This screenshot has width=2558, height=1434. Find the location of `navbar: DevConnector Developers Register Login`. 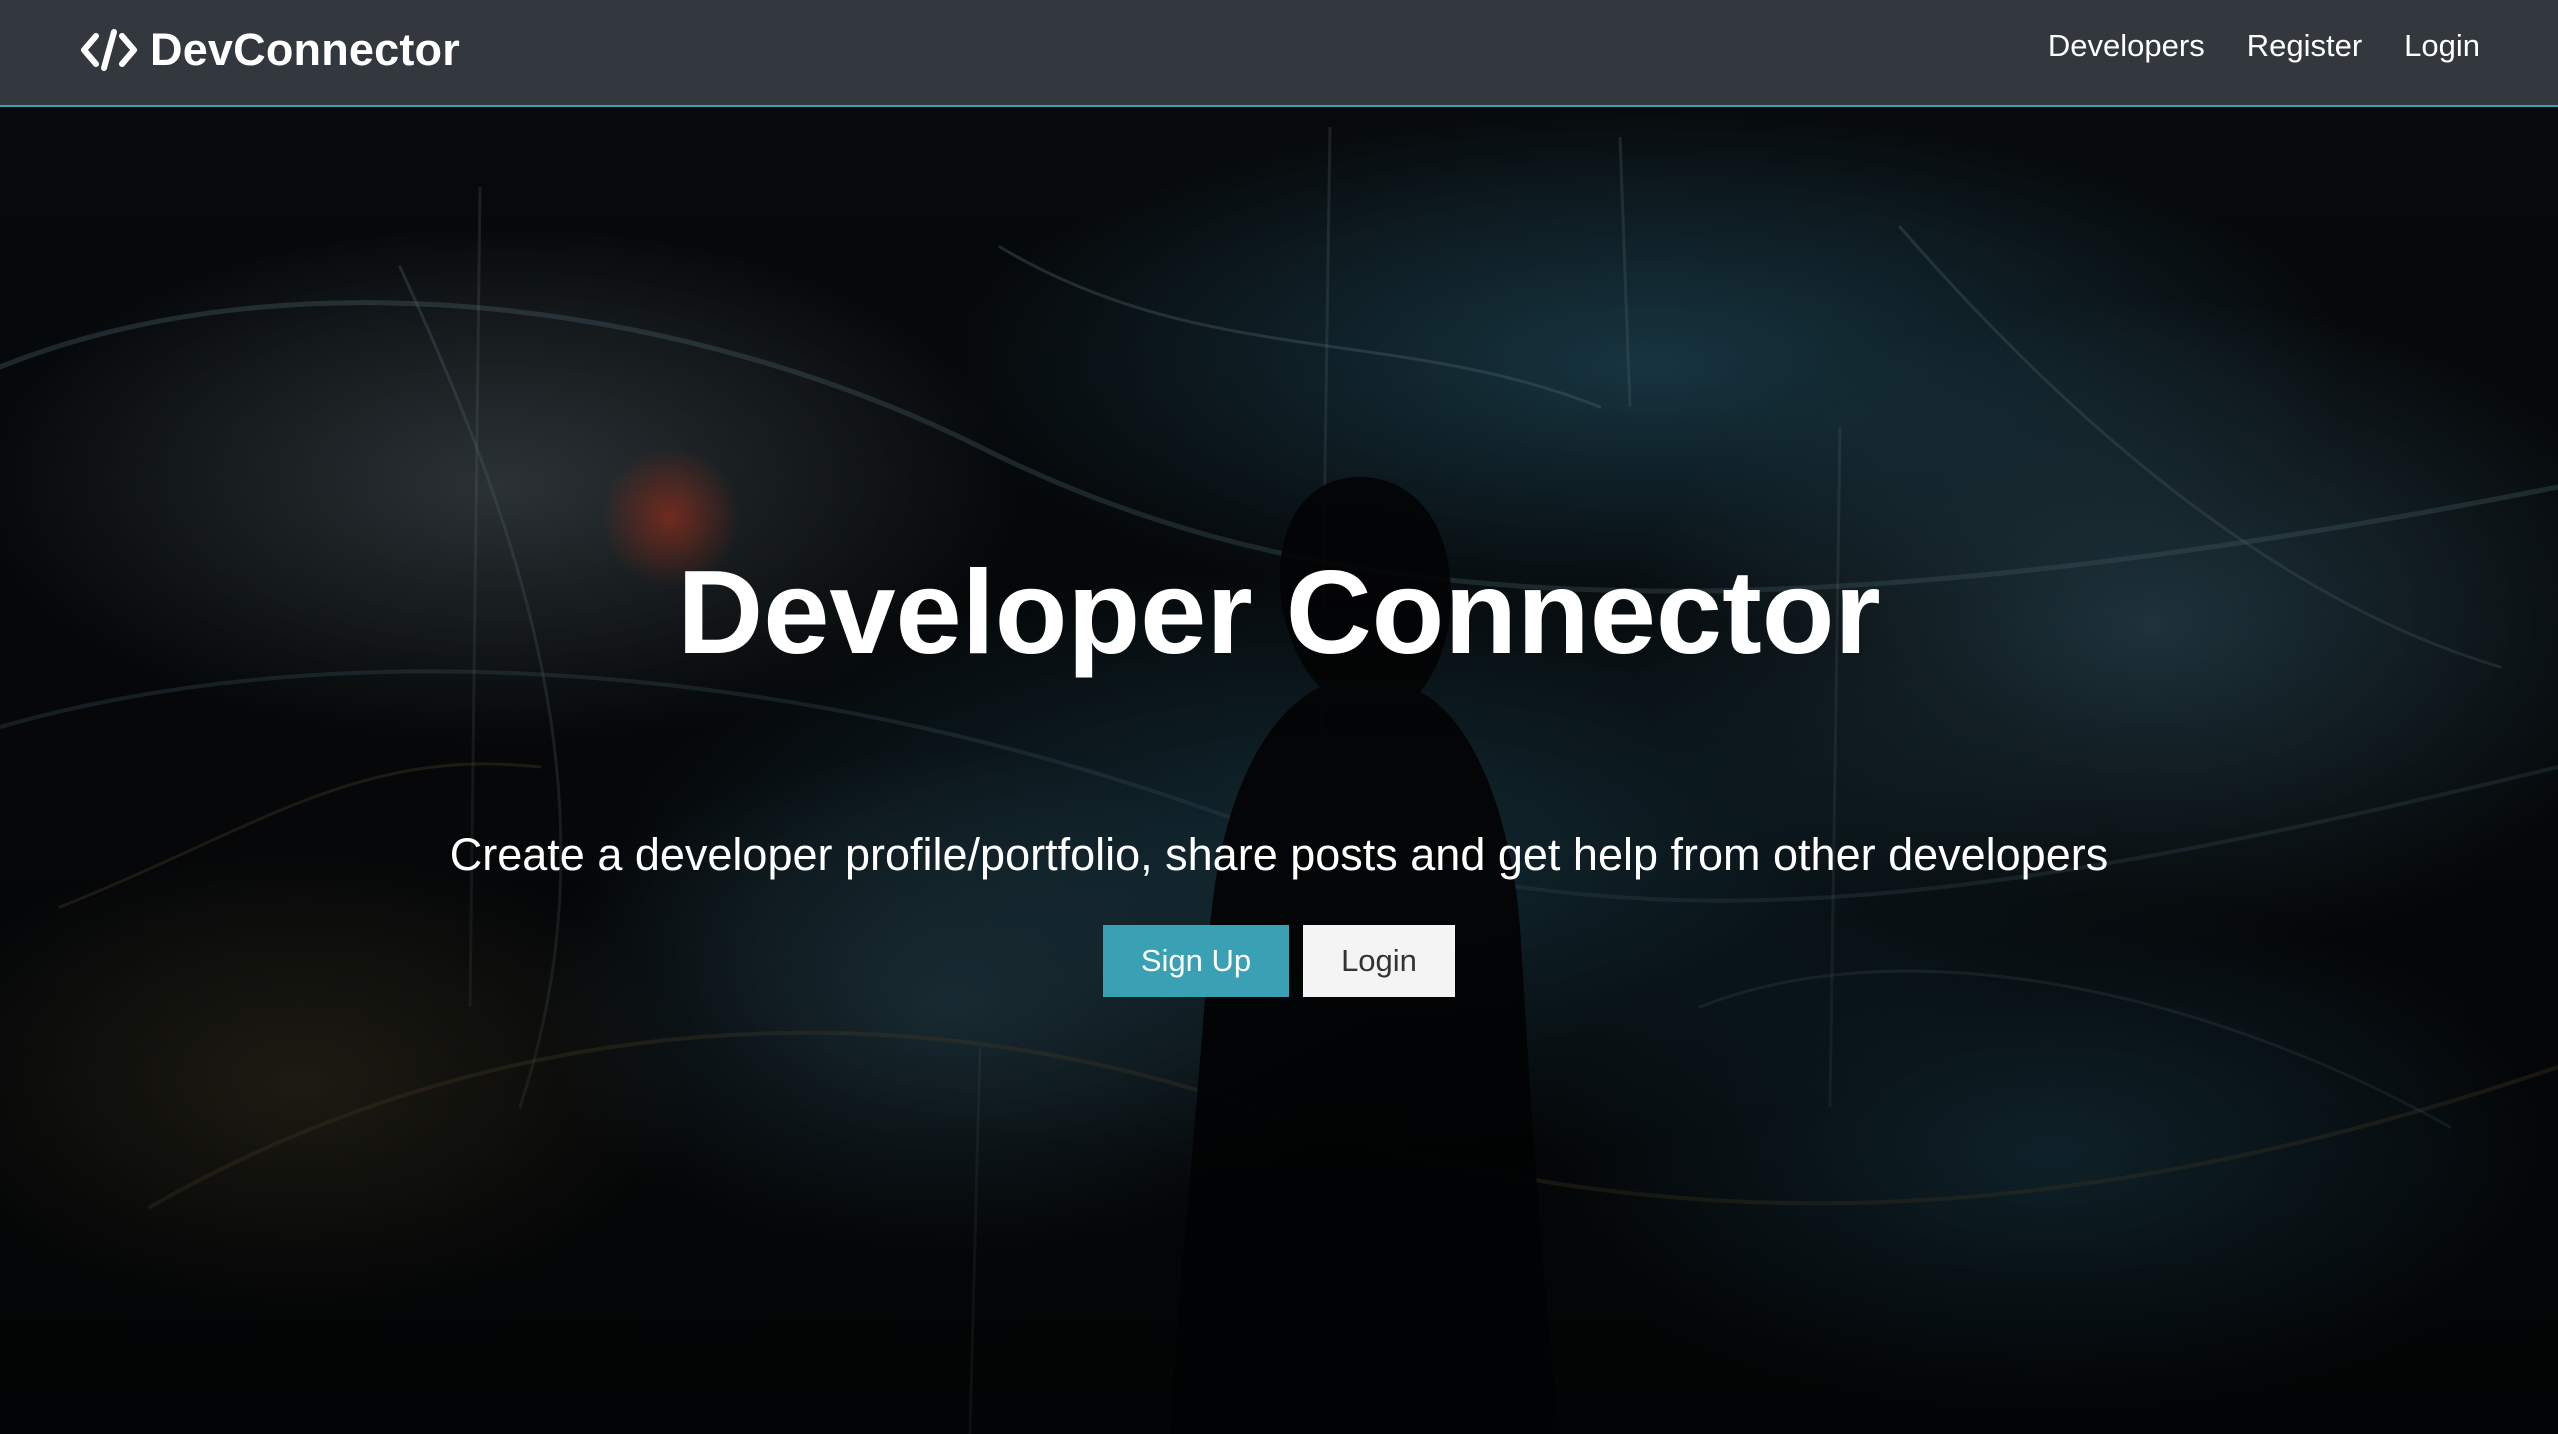

navbar: DevConnector Developers Register Login is located at coordinates (1279, 53).